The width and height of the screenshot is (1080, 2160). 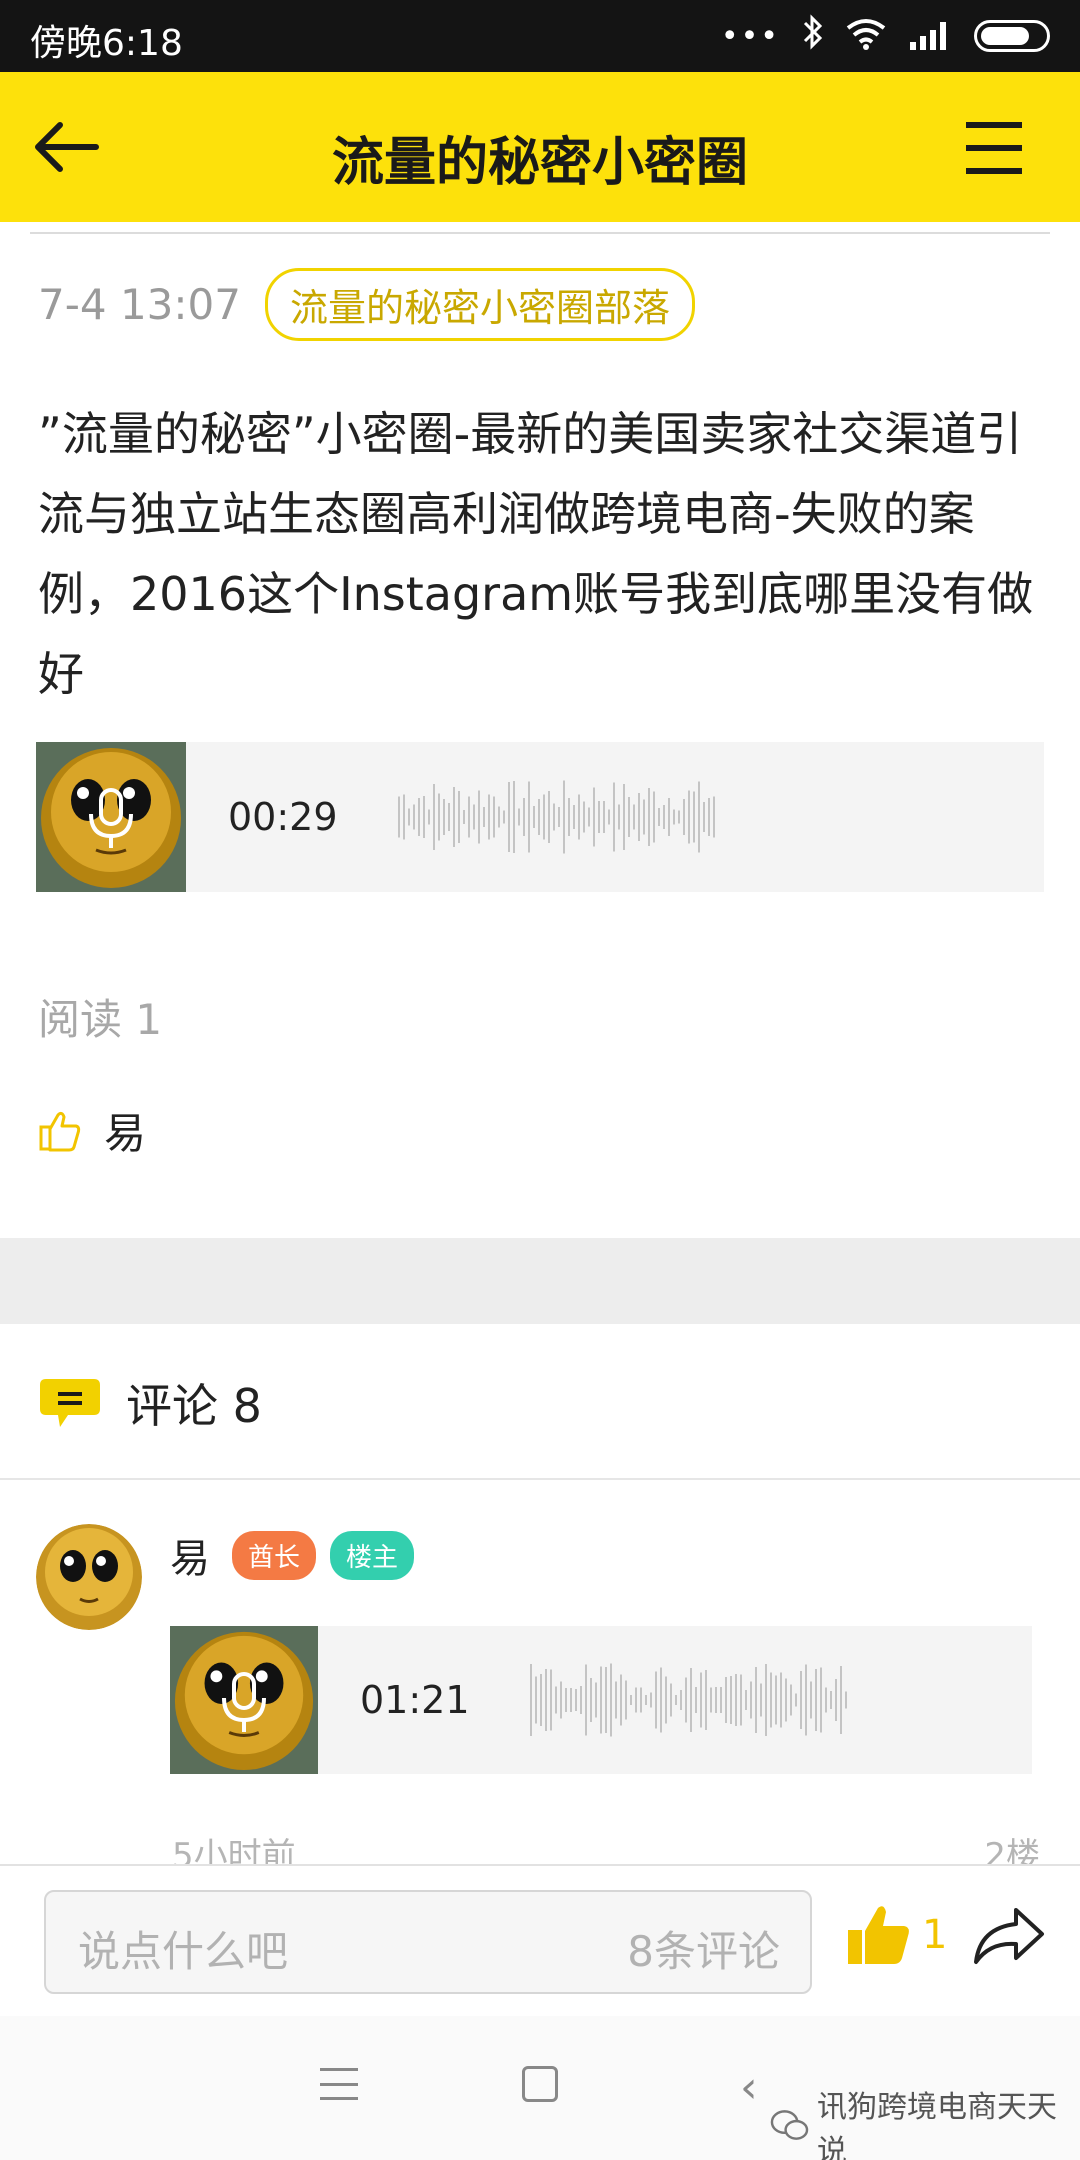 I want to click on comment-input: 说点什么吧 8条评论, so click(x=428, y=1942).